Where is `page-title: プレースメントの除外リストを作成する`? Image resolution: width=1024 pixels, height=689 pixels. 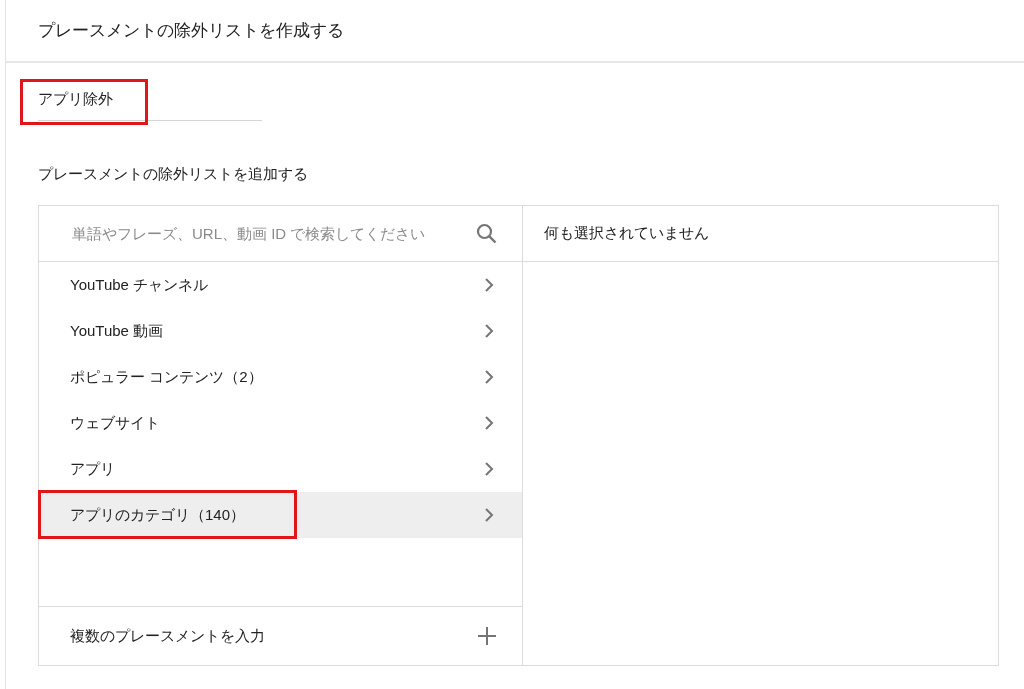 page-title: プレースメントの除外リストを作成する is located at coordinates (191, 31).